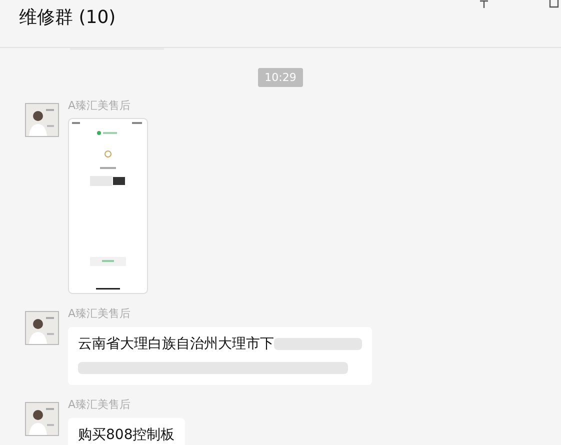  I want to click on pin-icon, so click(484, 4).